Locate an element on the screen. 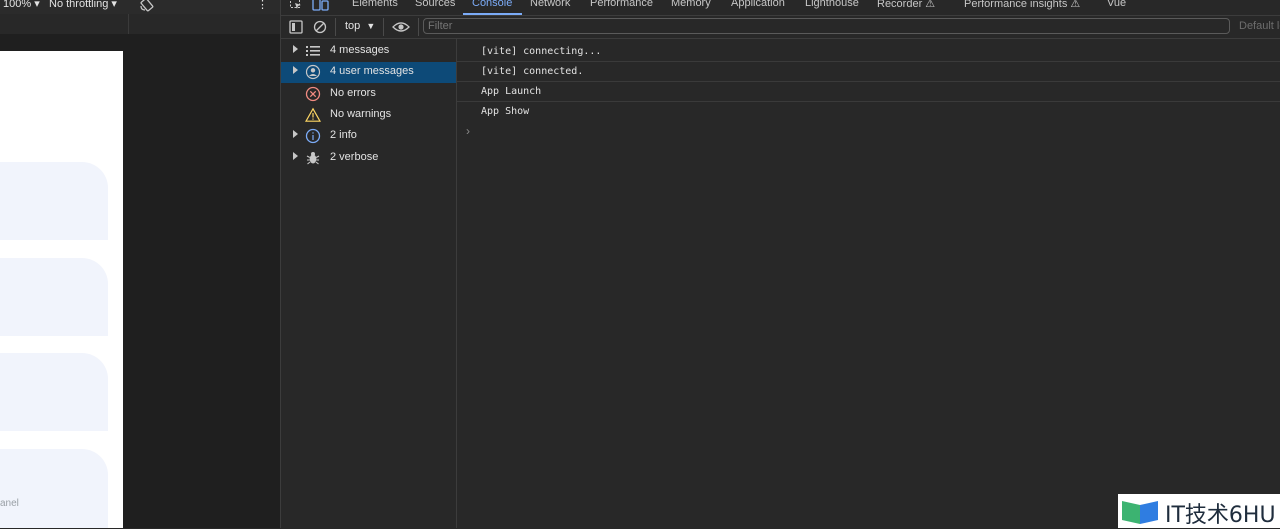 This screenshot has height=529, width=1280. sidebar-item-verbose: 2 verbose is located at coordinates (368, 158).